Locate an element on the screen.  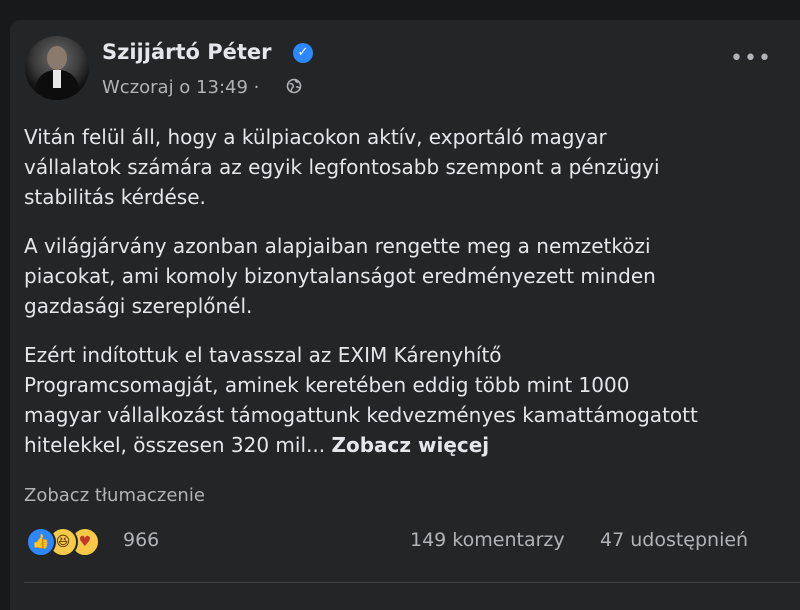
see-translation-link: Zobacz tłumaczenie is located at coordinates (114, 495).